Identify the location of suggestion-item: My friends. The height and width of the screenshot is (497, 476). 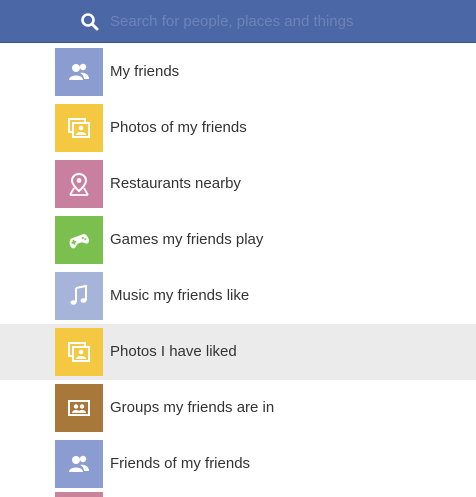
(238, 72).